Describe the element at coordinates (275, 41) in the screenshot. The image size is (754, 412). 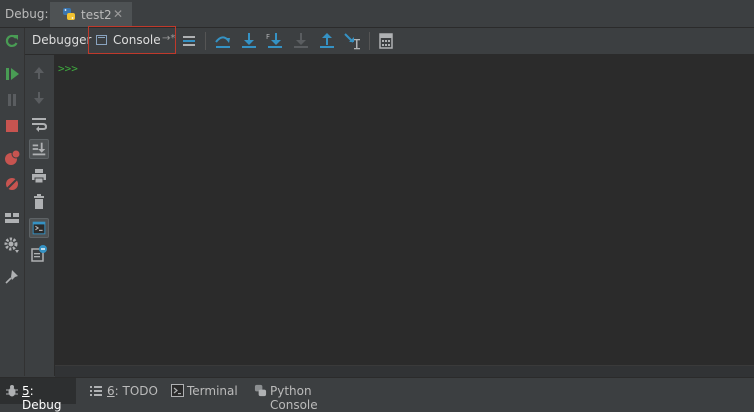
I see `step-into-my-code-icon: F` at that location.